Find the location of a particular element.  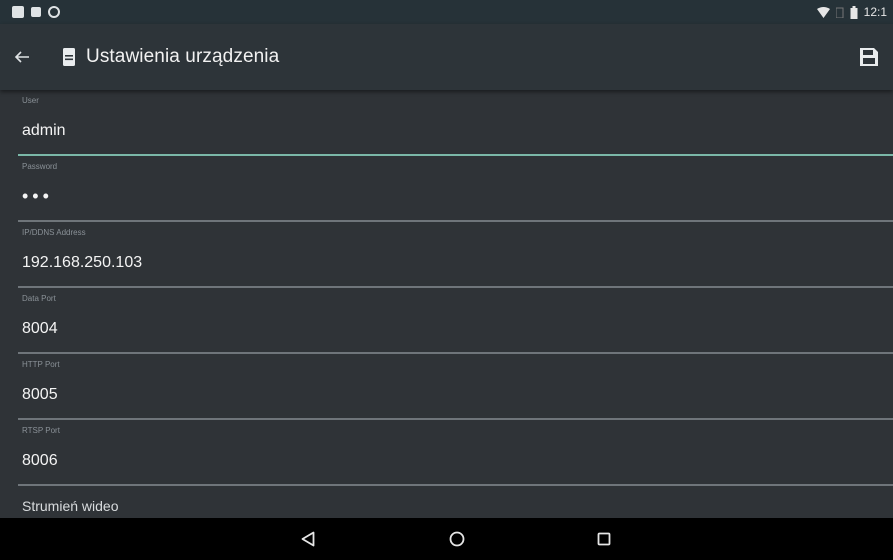

user-input: admin is located at coordinates (44, 131).